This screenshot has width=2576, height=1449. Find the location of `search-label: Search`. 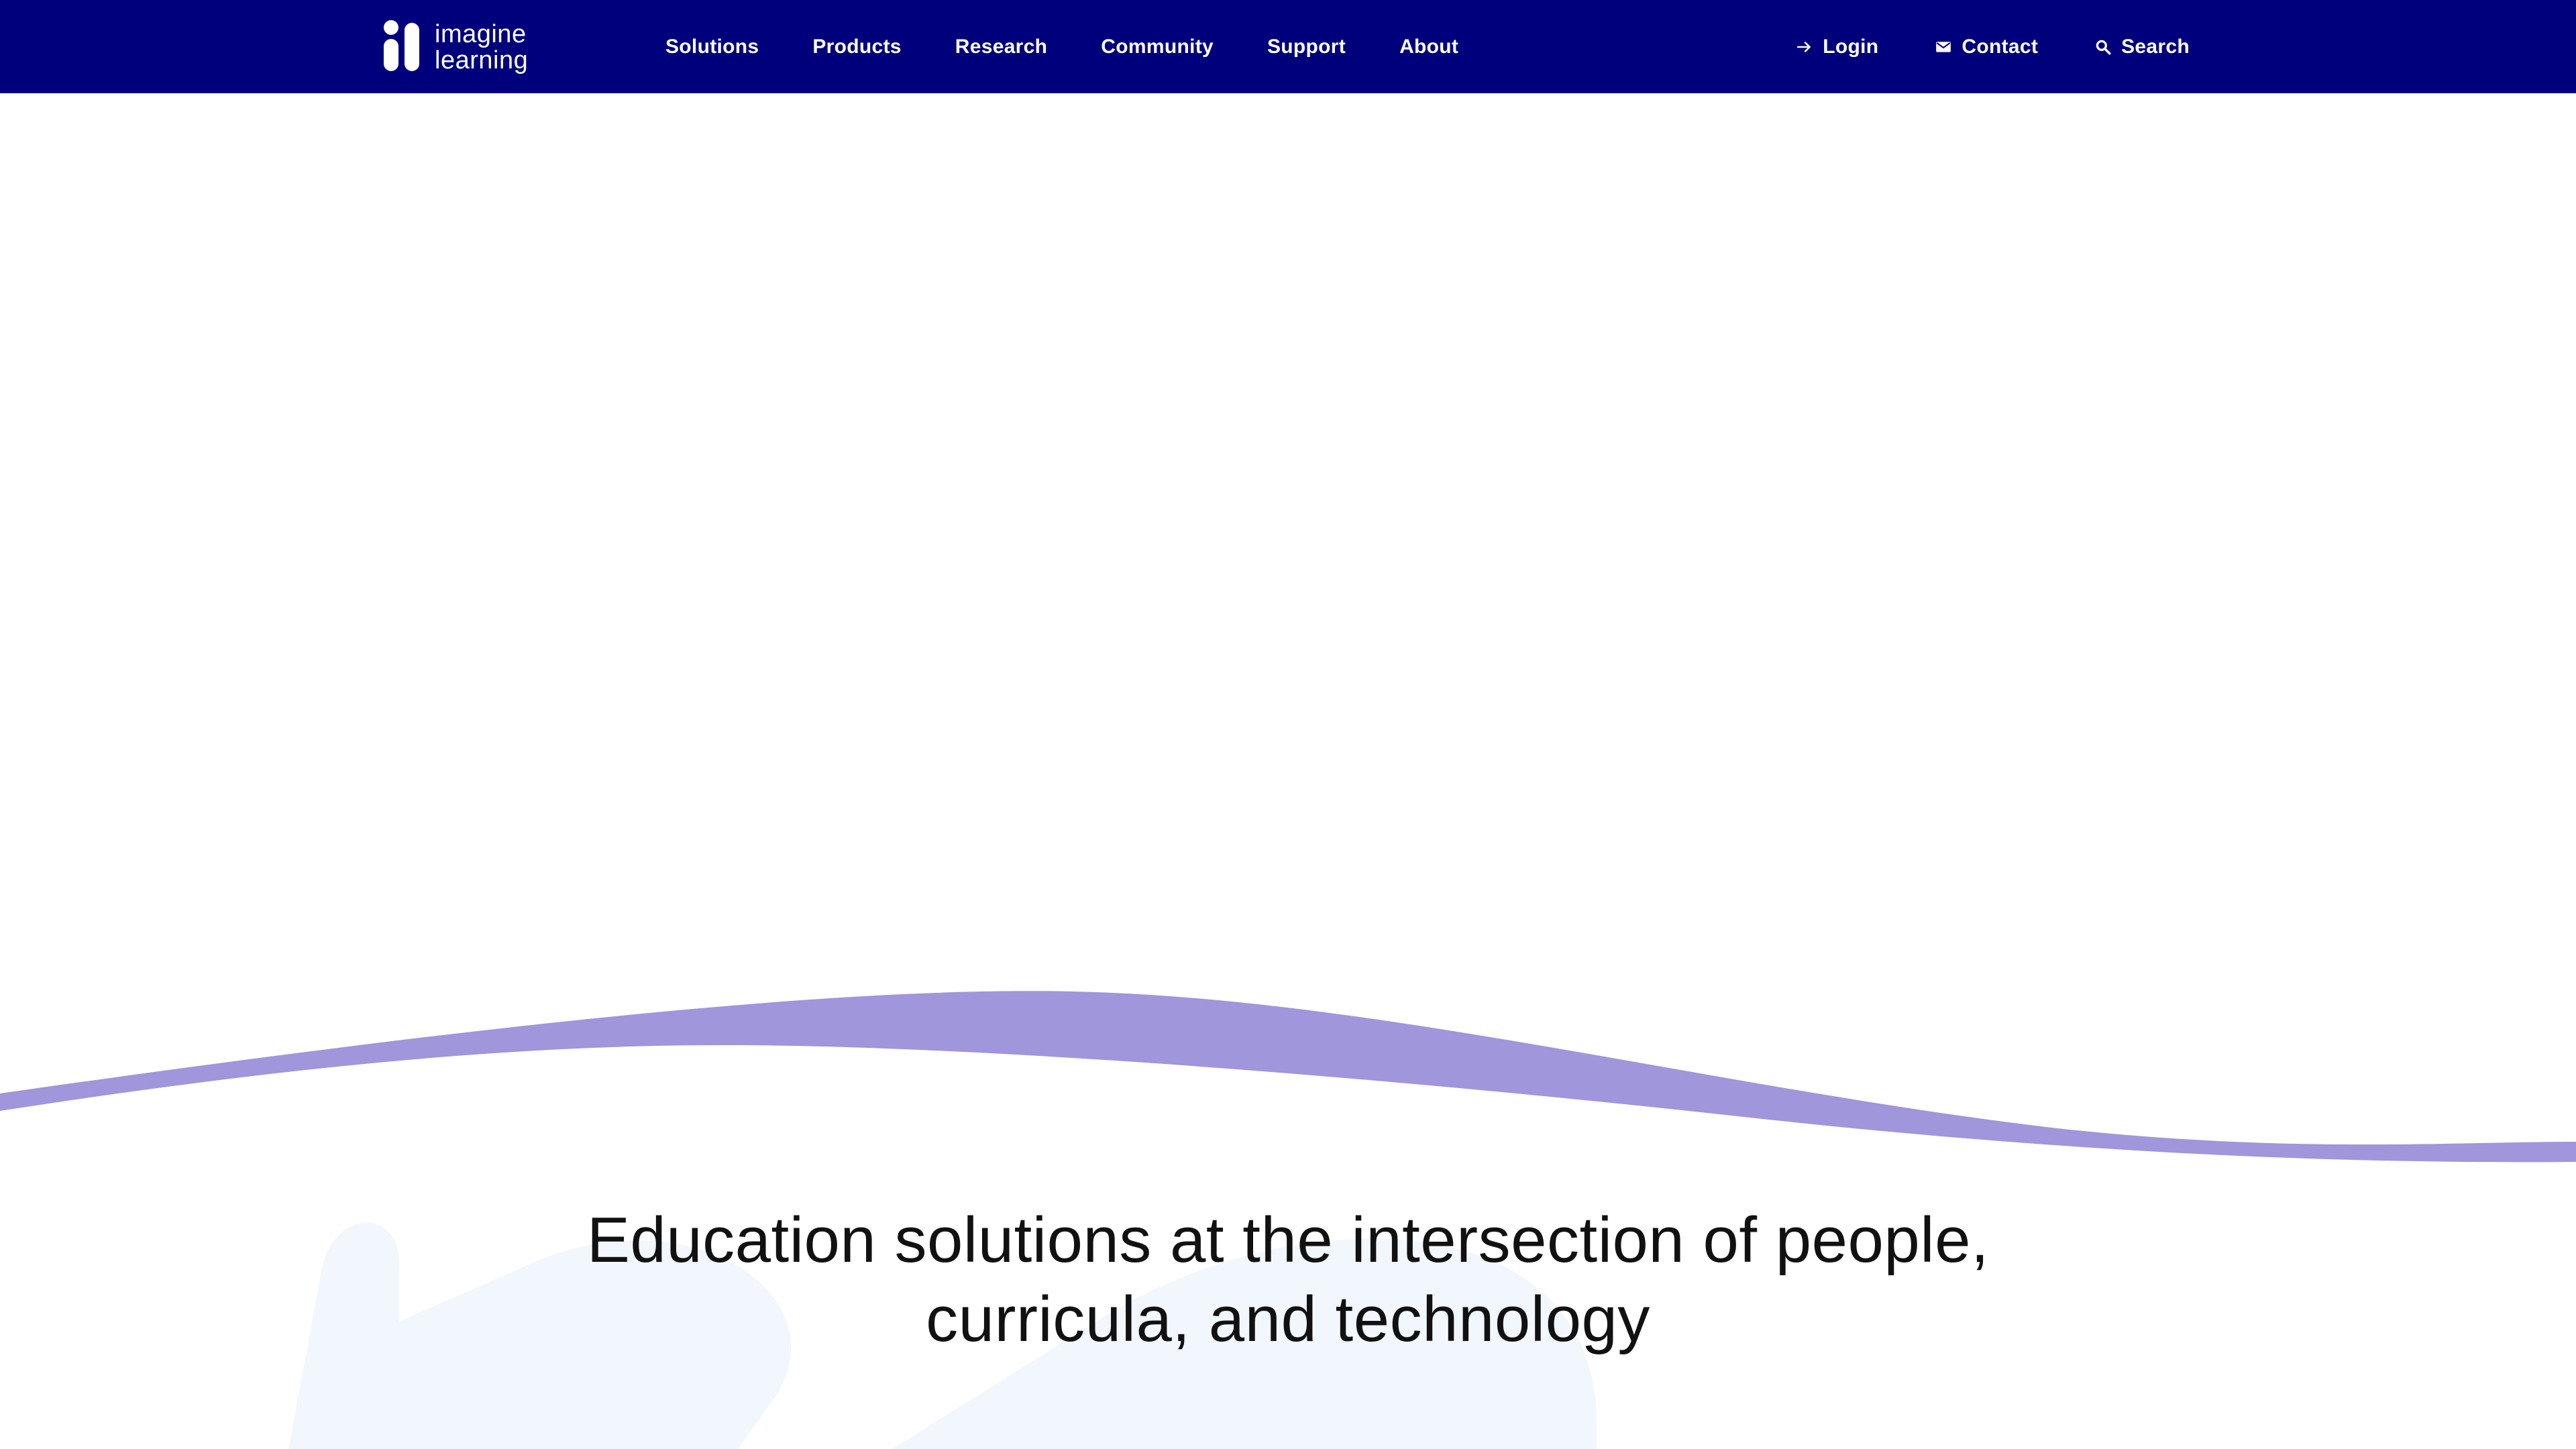

search-label: Search is located at coordinates (2155, 46).